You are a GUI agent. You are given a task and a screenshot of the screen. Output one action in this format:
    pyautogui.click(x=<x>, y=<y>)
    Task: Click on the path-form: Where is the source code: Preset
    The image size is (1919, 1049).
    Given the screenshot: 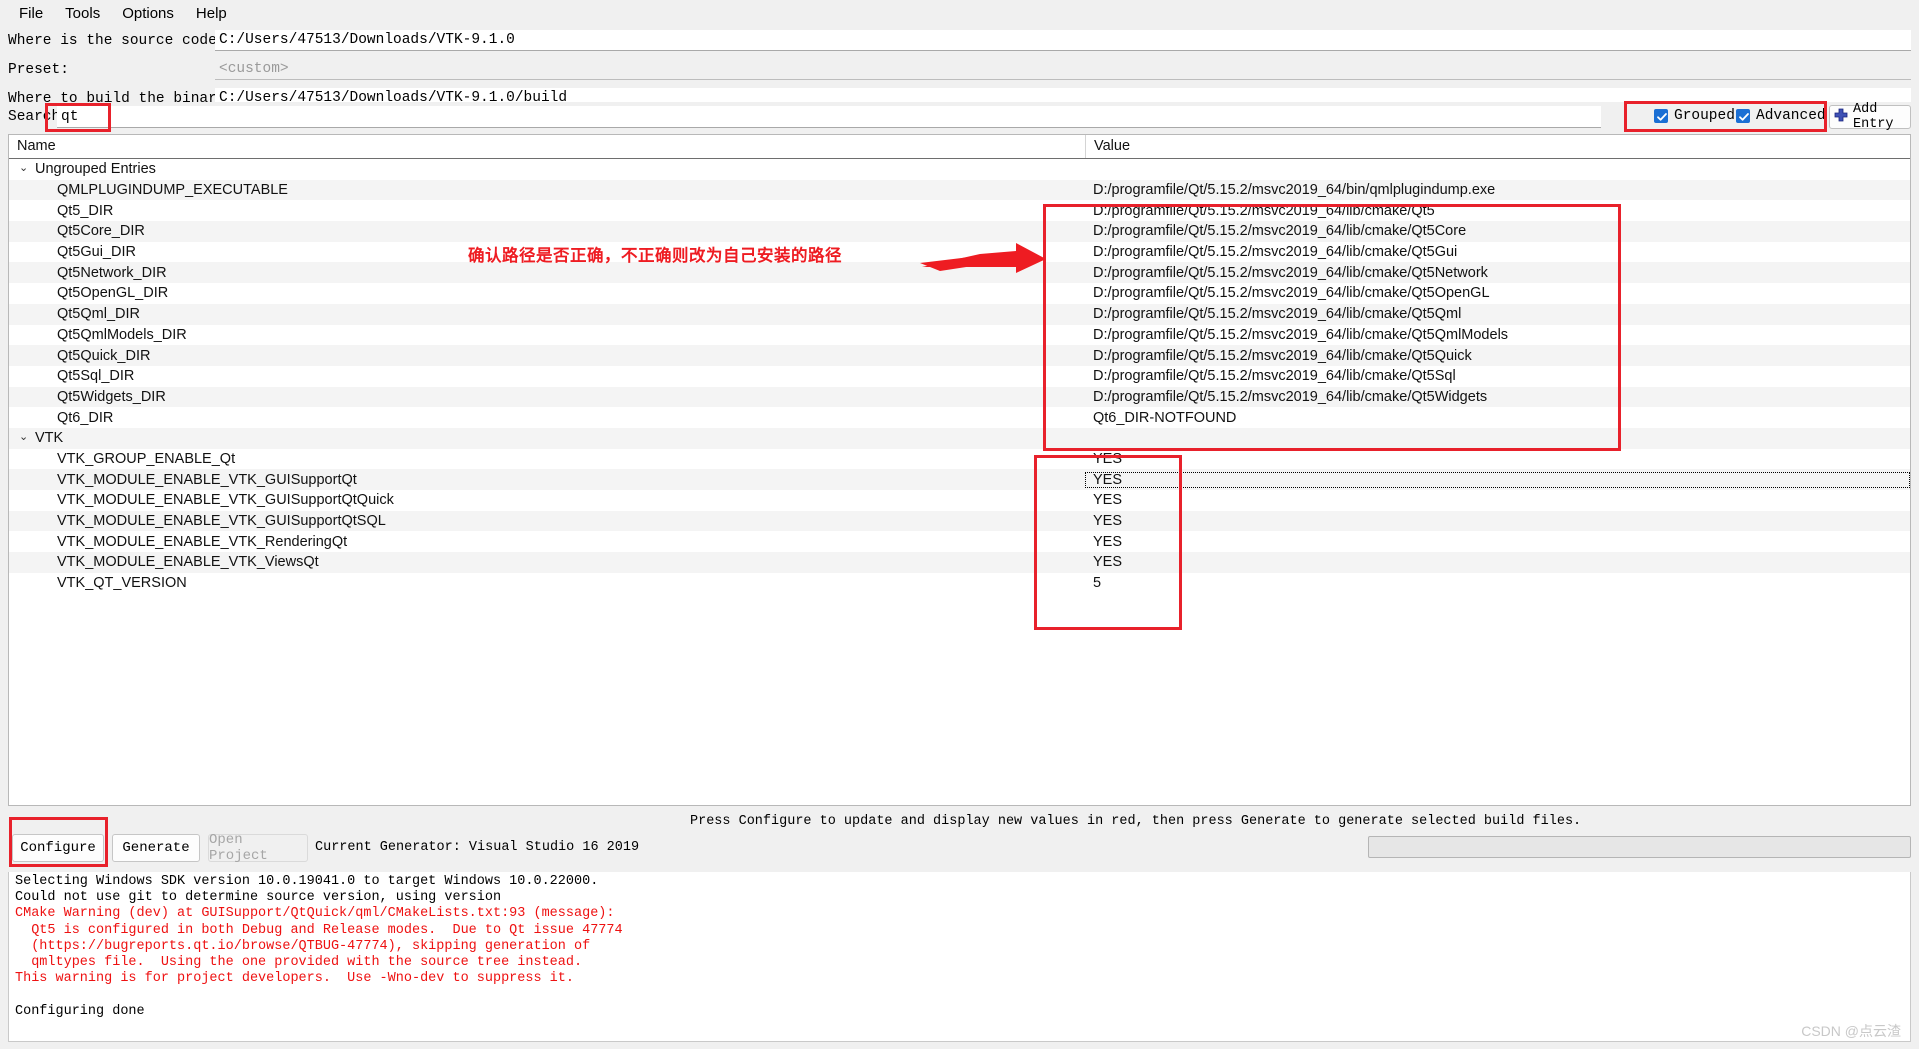 What is the action you would take?
    pyautogui.click(x=959, y=67)
    